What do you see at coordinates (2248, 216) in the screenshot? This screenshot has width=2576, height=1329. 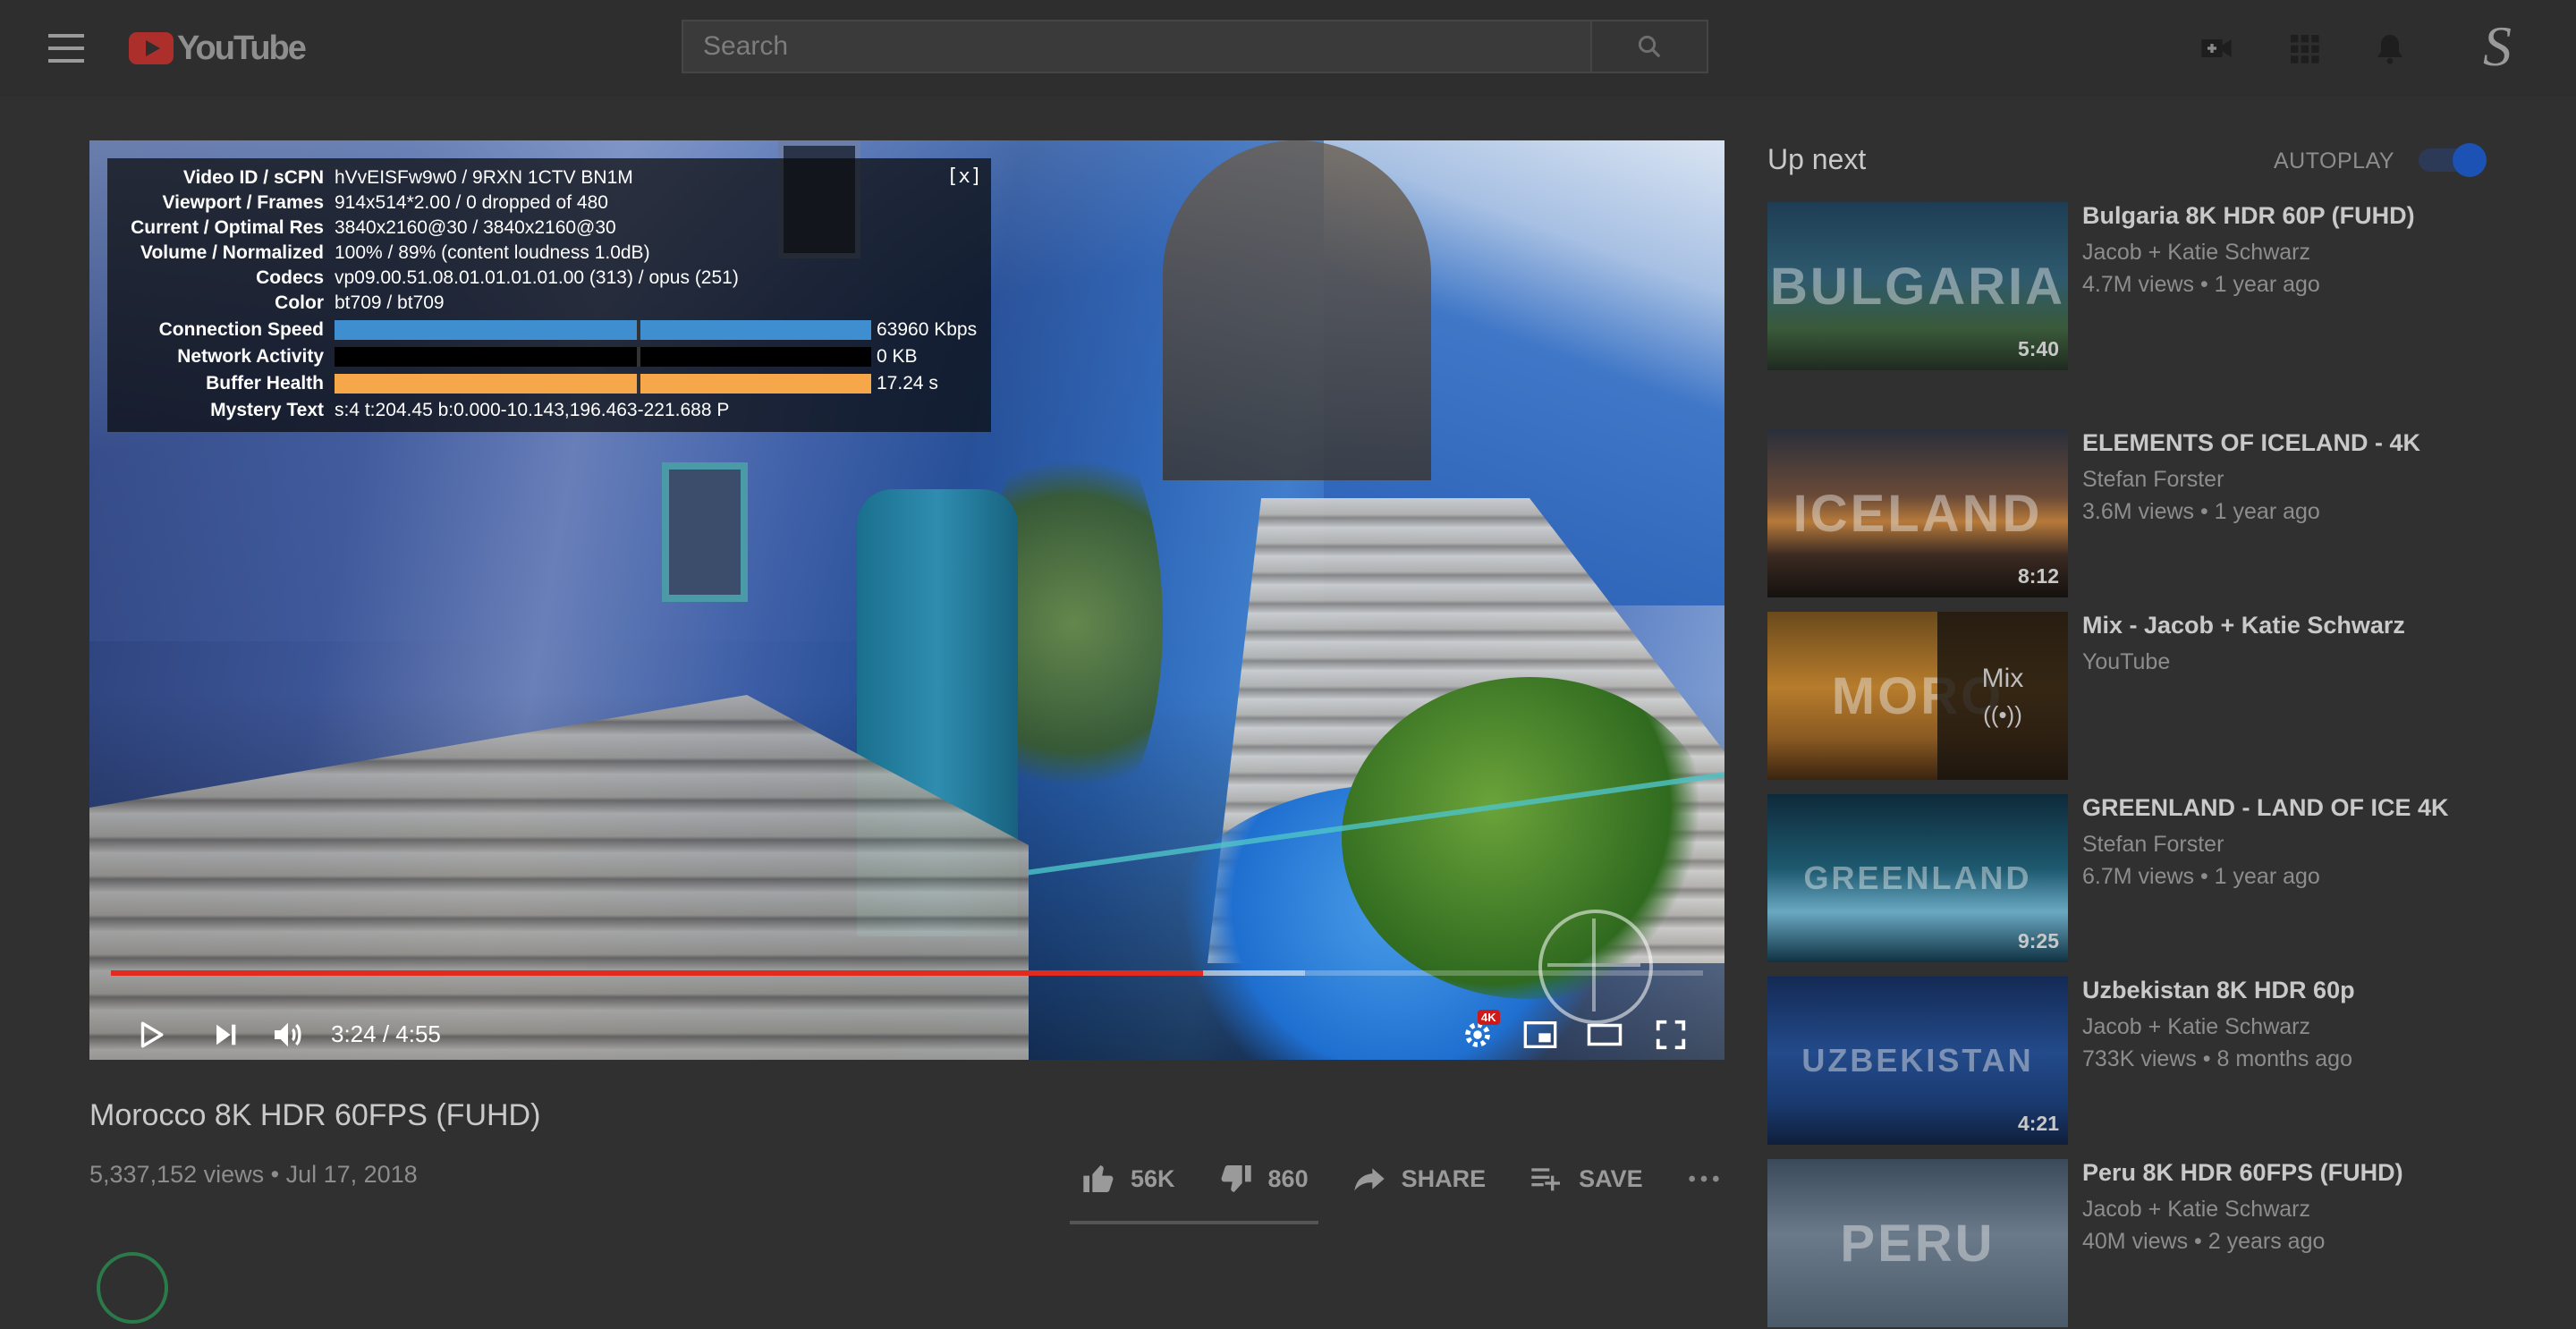 I see `up-next-title: Bulgaria 8K HDR 60P (FUHD)` at bounding box center [2248, 216].